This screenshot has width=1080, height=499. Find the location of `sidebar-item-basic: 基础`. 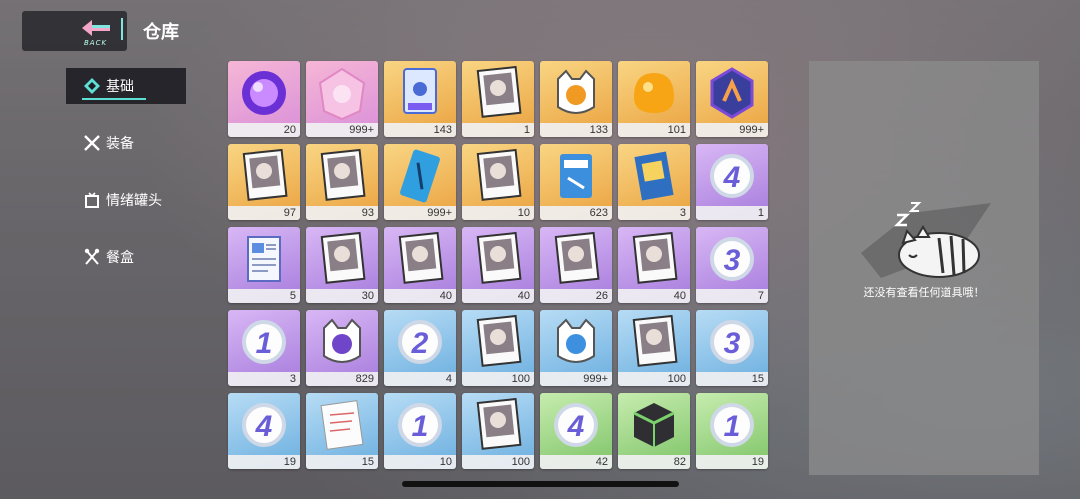

sidebar-item-basic: 基础 is located at coordinates (126, 86).